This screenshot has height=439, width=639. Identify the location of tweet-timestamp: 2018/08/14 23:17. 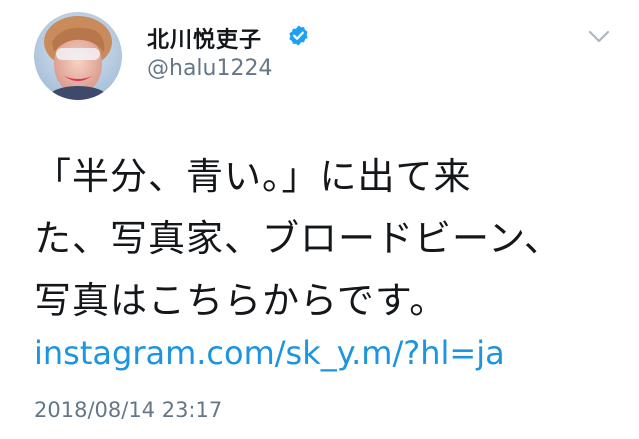
(128, 410).